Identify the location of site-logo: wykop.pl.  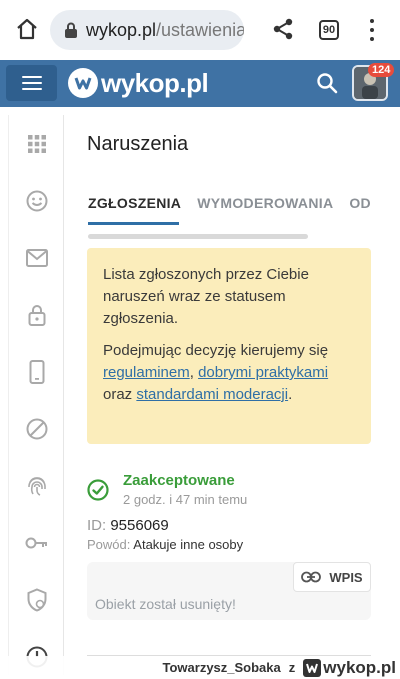
(138, 82).